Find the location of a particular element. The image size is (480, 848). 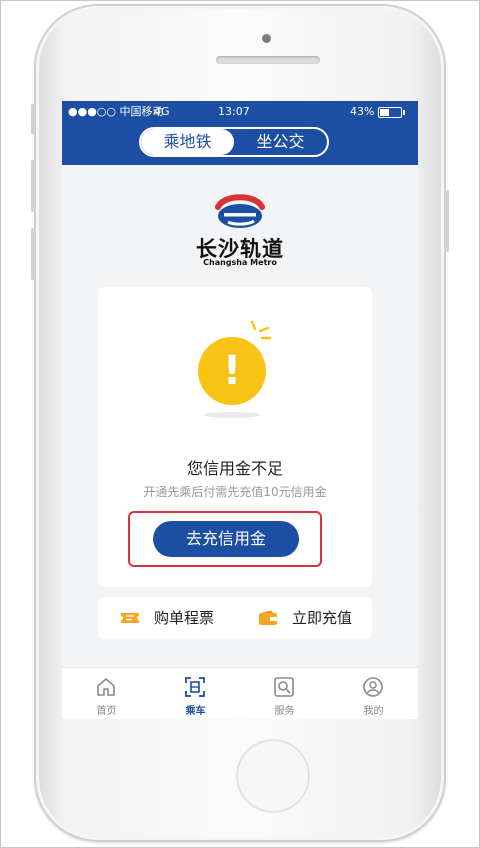

header-bar: ●●●○○ 中国移动 4G 13:07 43% 乘地铁 坐公交 is located at coordinates (240, 133).